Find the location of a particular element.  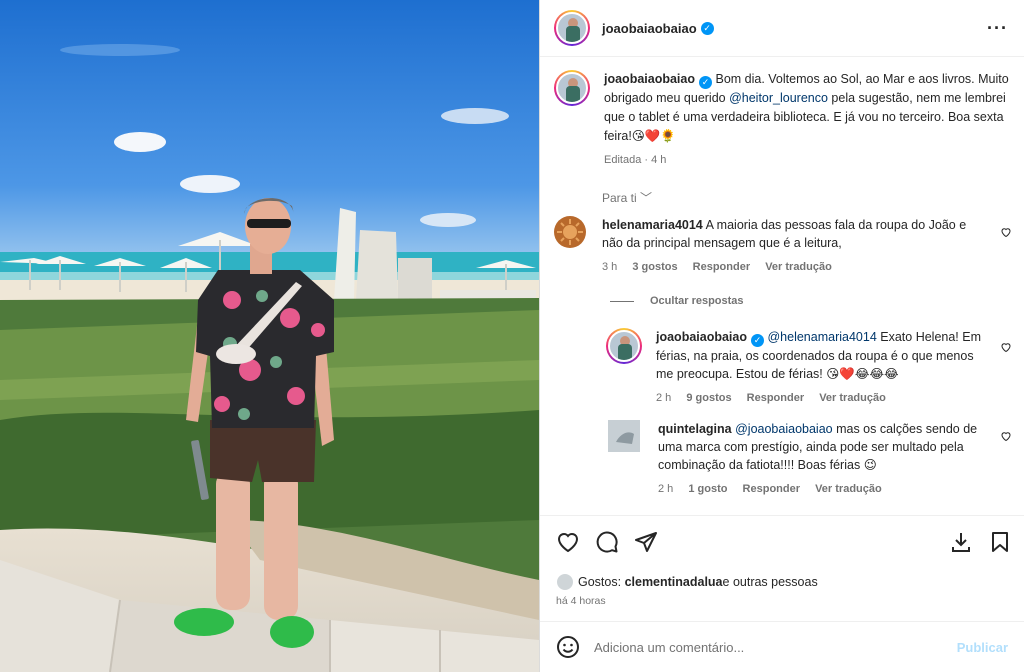

comment-icon is located at coordinates (607, 542).